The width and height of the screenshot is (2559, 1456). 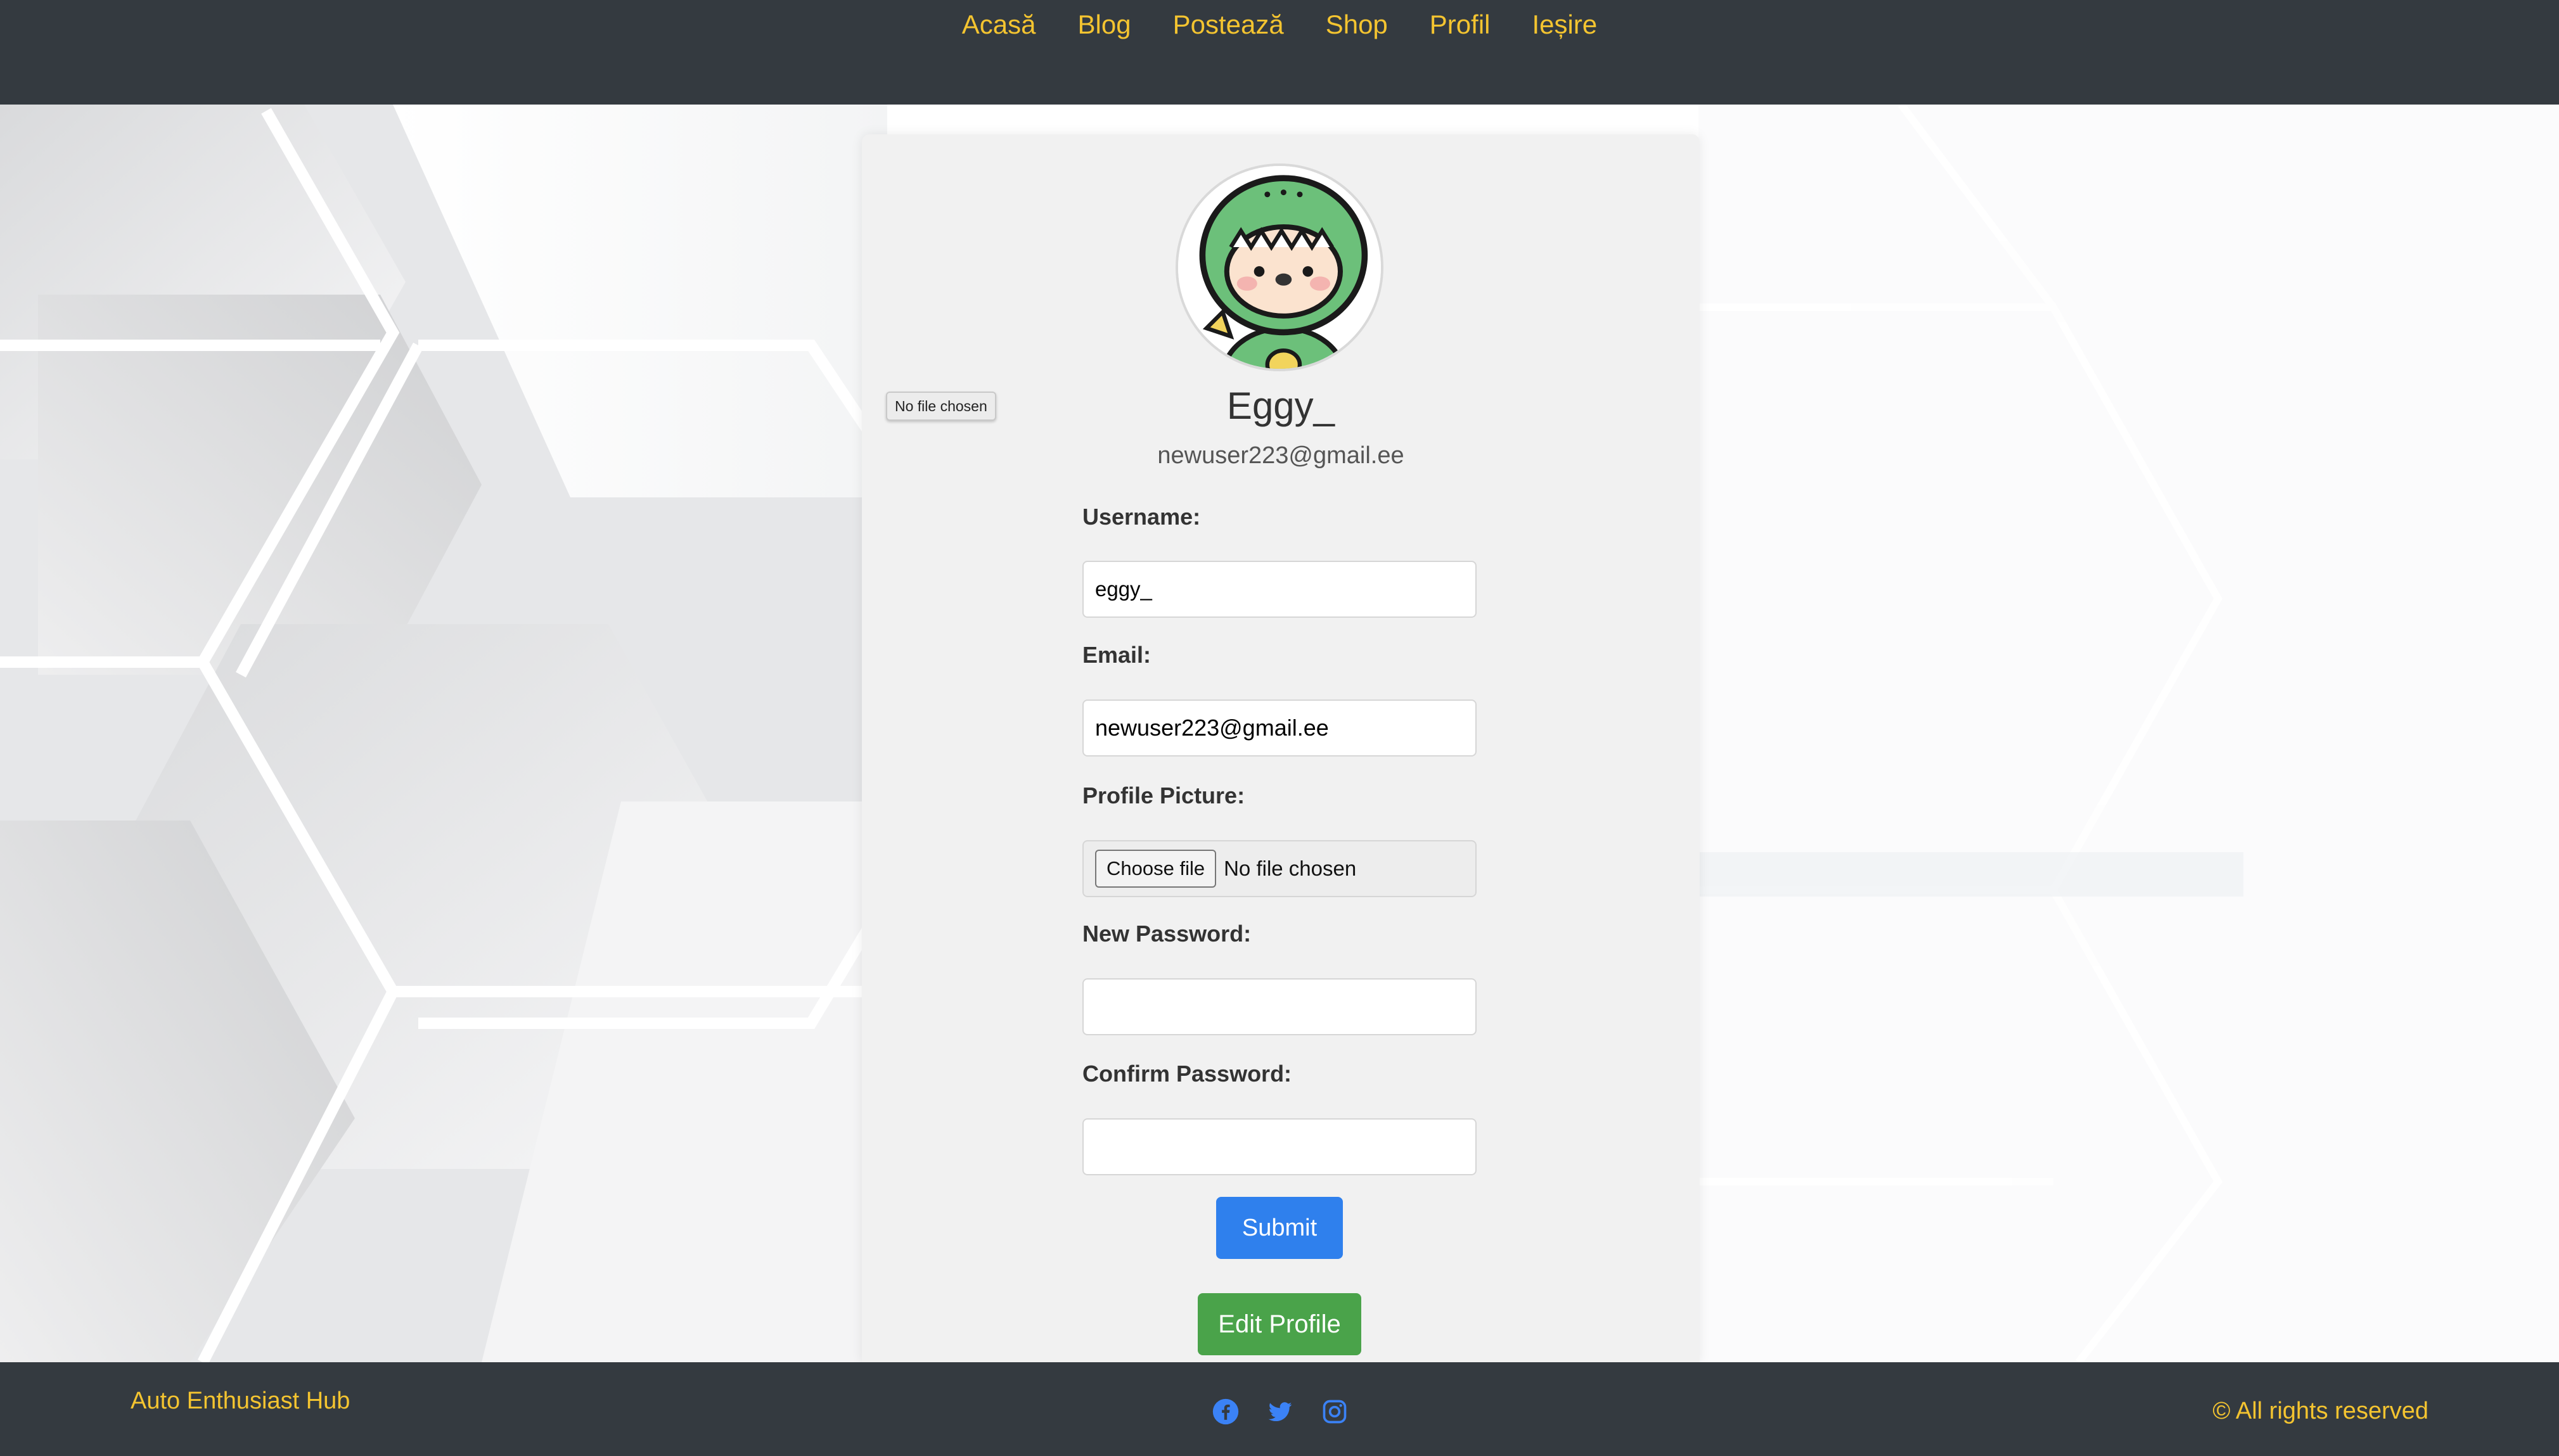 I want to click on edit-profile-button: Edit Profile, so click(x=1279, y=1324).